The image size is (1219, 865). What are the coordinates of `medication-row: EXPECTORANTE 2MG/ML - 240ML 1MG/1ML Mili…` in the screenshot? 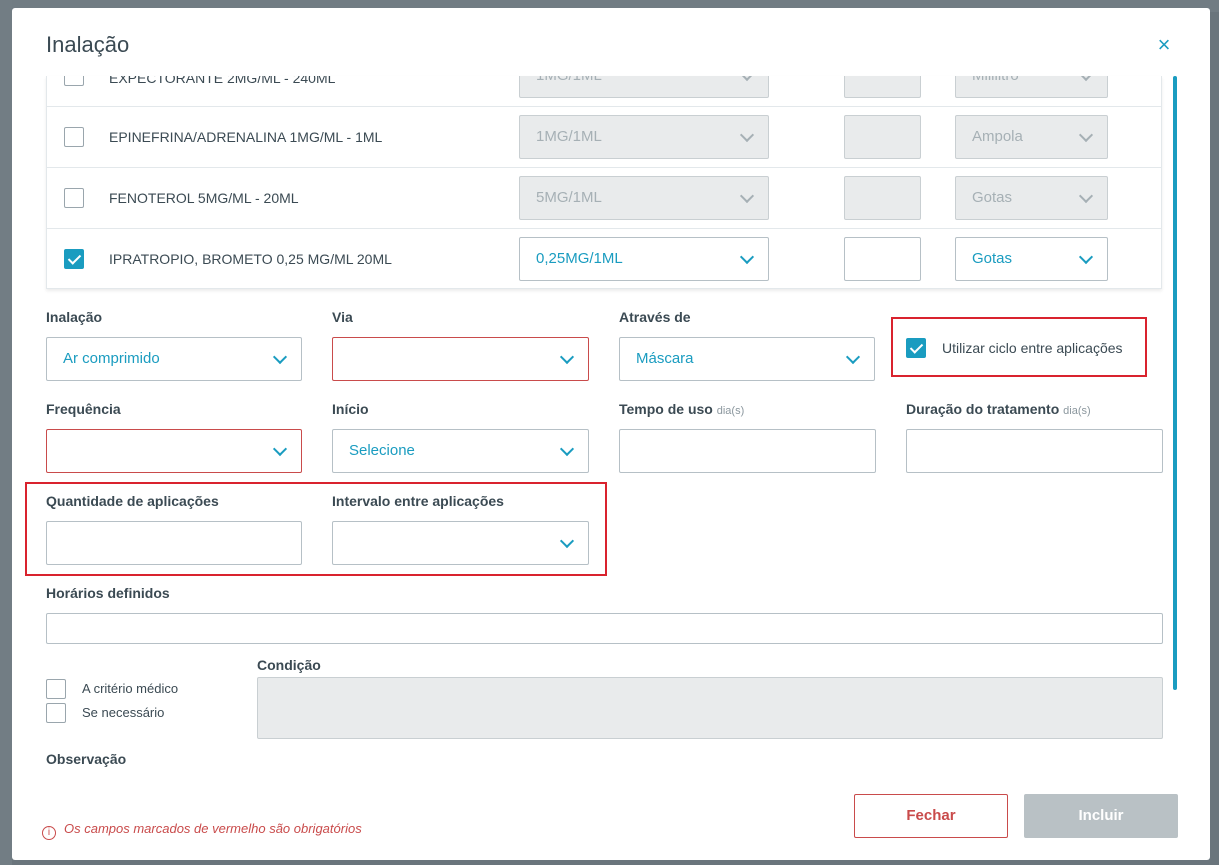 It's located at (604, 91).